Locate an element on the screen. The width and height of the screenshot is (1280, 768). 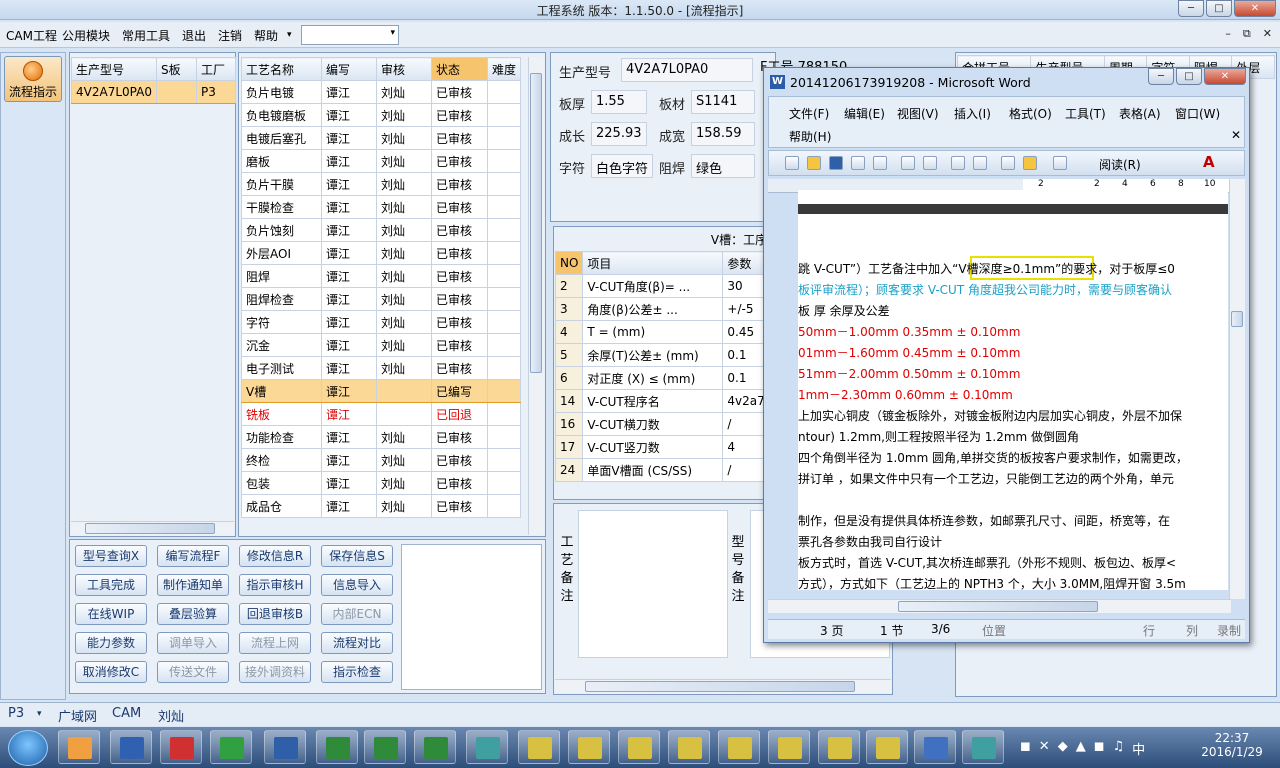
mdi-restore-button: ⧉ is located at coordinates (1247, 34).